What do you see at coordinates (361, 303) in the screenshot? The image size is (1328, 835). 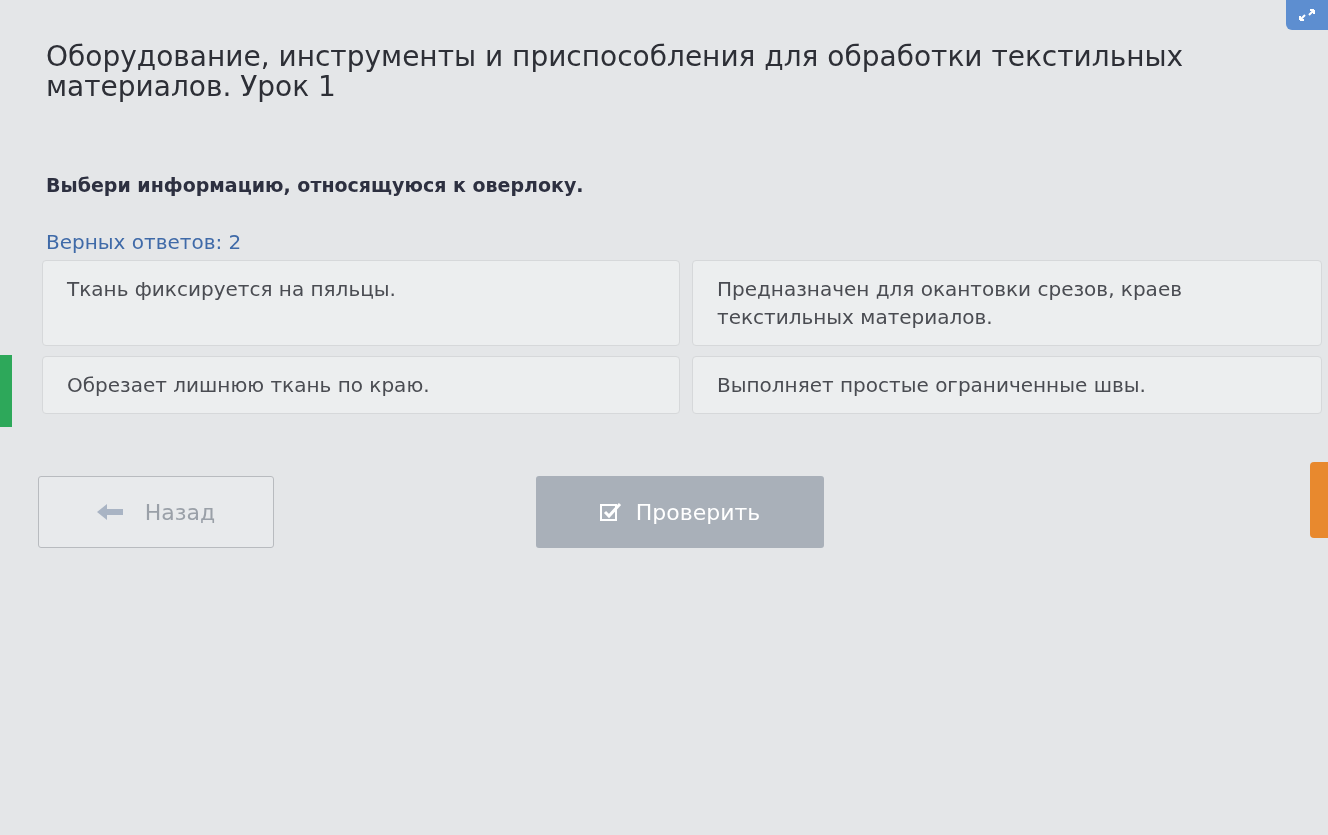 I see `answer-option: Ткань фиксируется на пяльцы.` at bounding box center [361, 303].